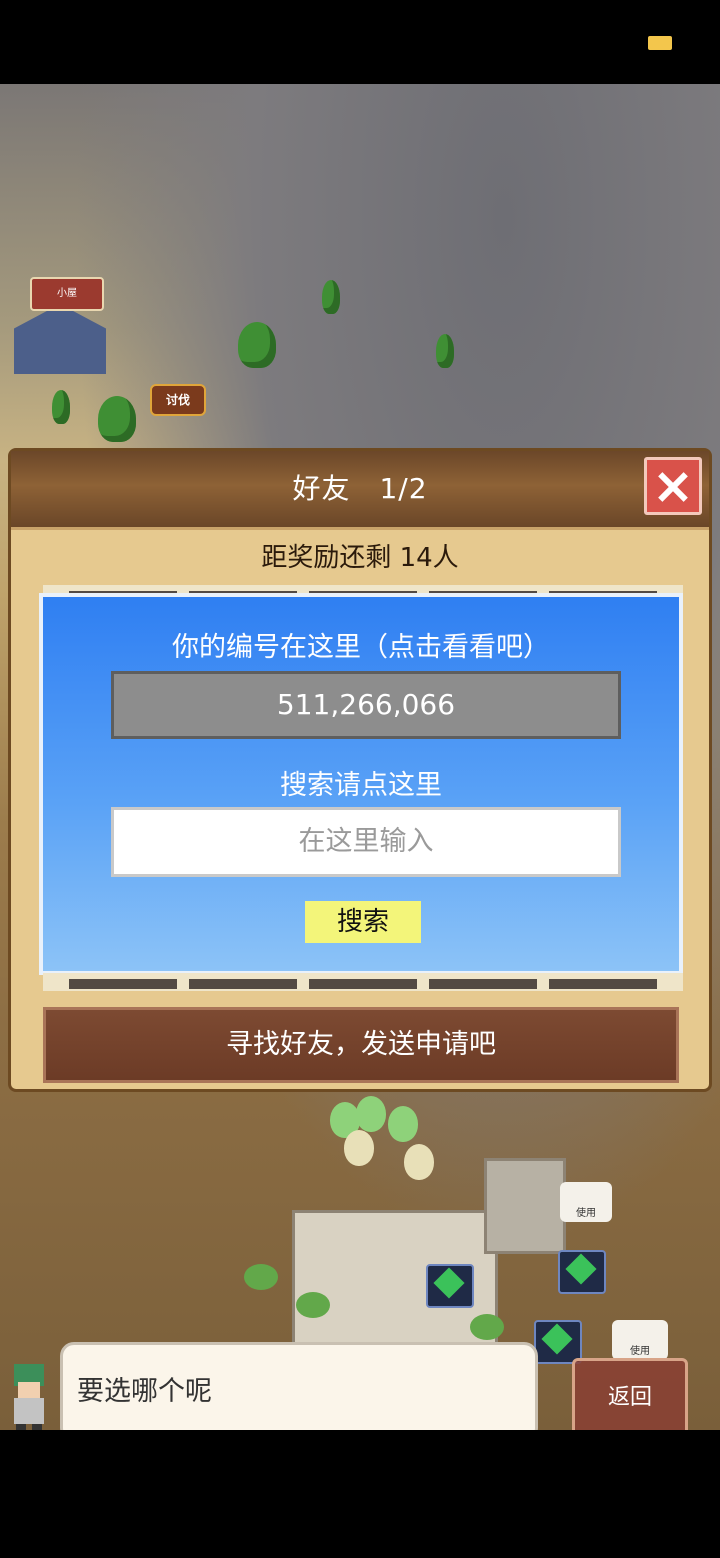 This screenshot has height=1558, width=720. What do you see at coordinates (363, 982) in the screenshot?
I see `decorative-stripe` at bounding box center [363, 982].